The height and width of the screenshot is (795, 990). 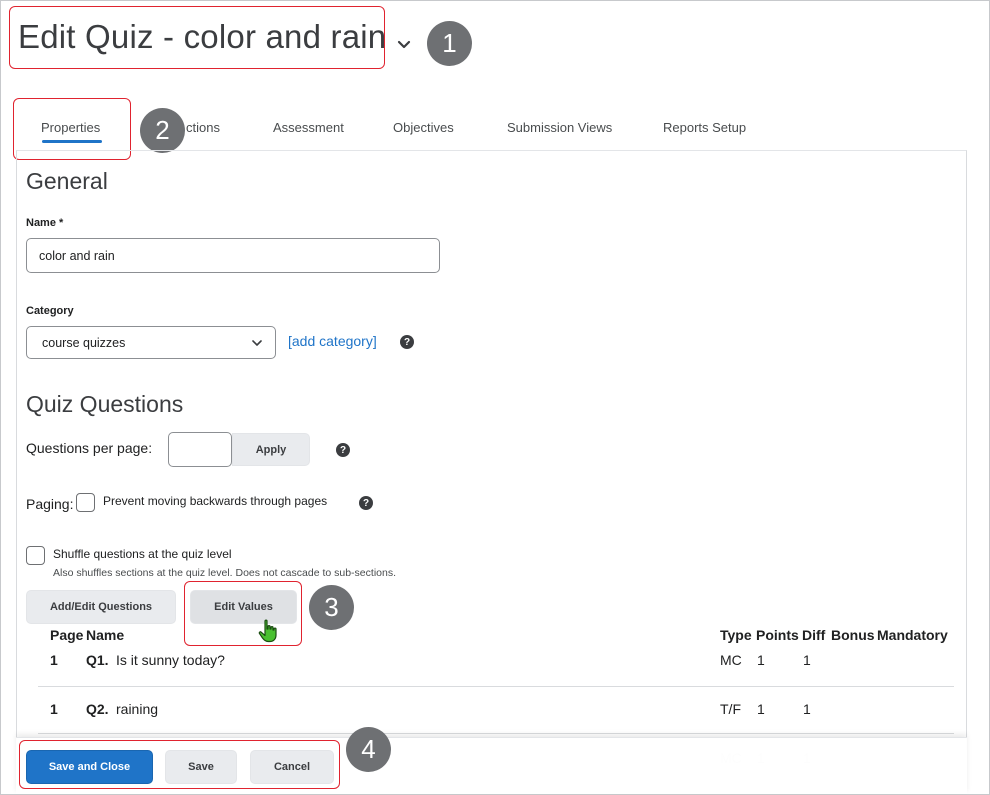 I want to click on shuffle-questions-label: Shuffle questions at the quiz level, so click(x=142, y=554).